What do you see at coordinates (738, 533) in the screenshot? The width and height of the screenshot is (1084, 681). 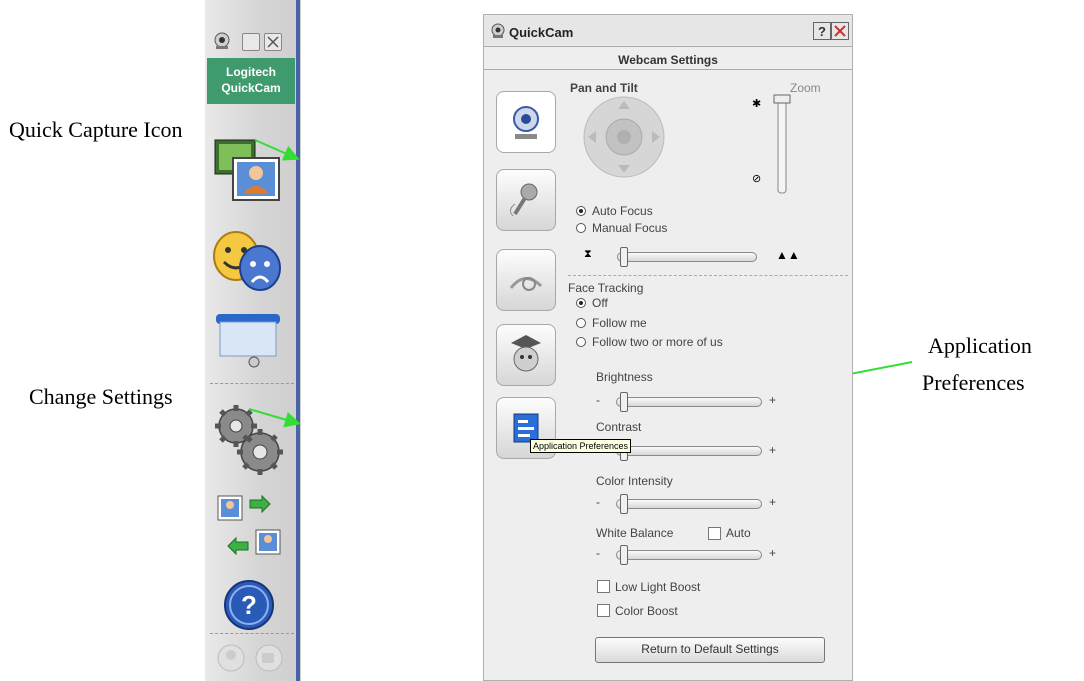 I see `white-balance-auto-label: Auto` at bounding box center [738, 533].